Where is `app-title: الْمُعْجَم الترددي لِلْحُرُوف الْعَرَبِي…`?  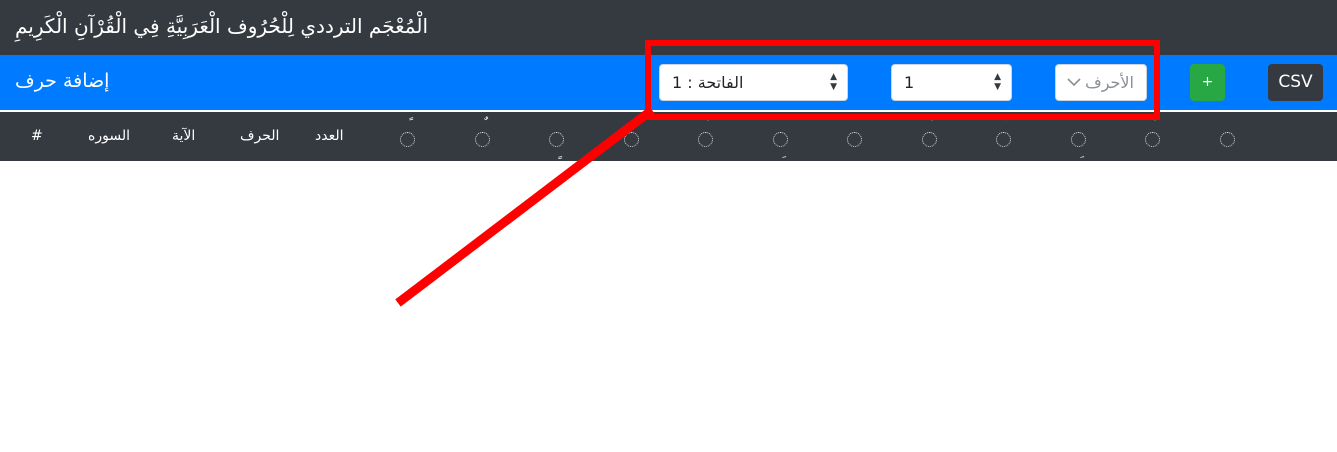 app-title: الْمُعْجَم الترددي لِلْحُرُوف الْعَرَبِي… is located at coordinates (222, 26).